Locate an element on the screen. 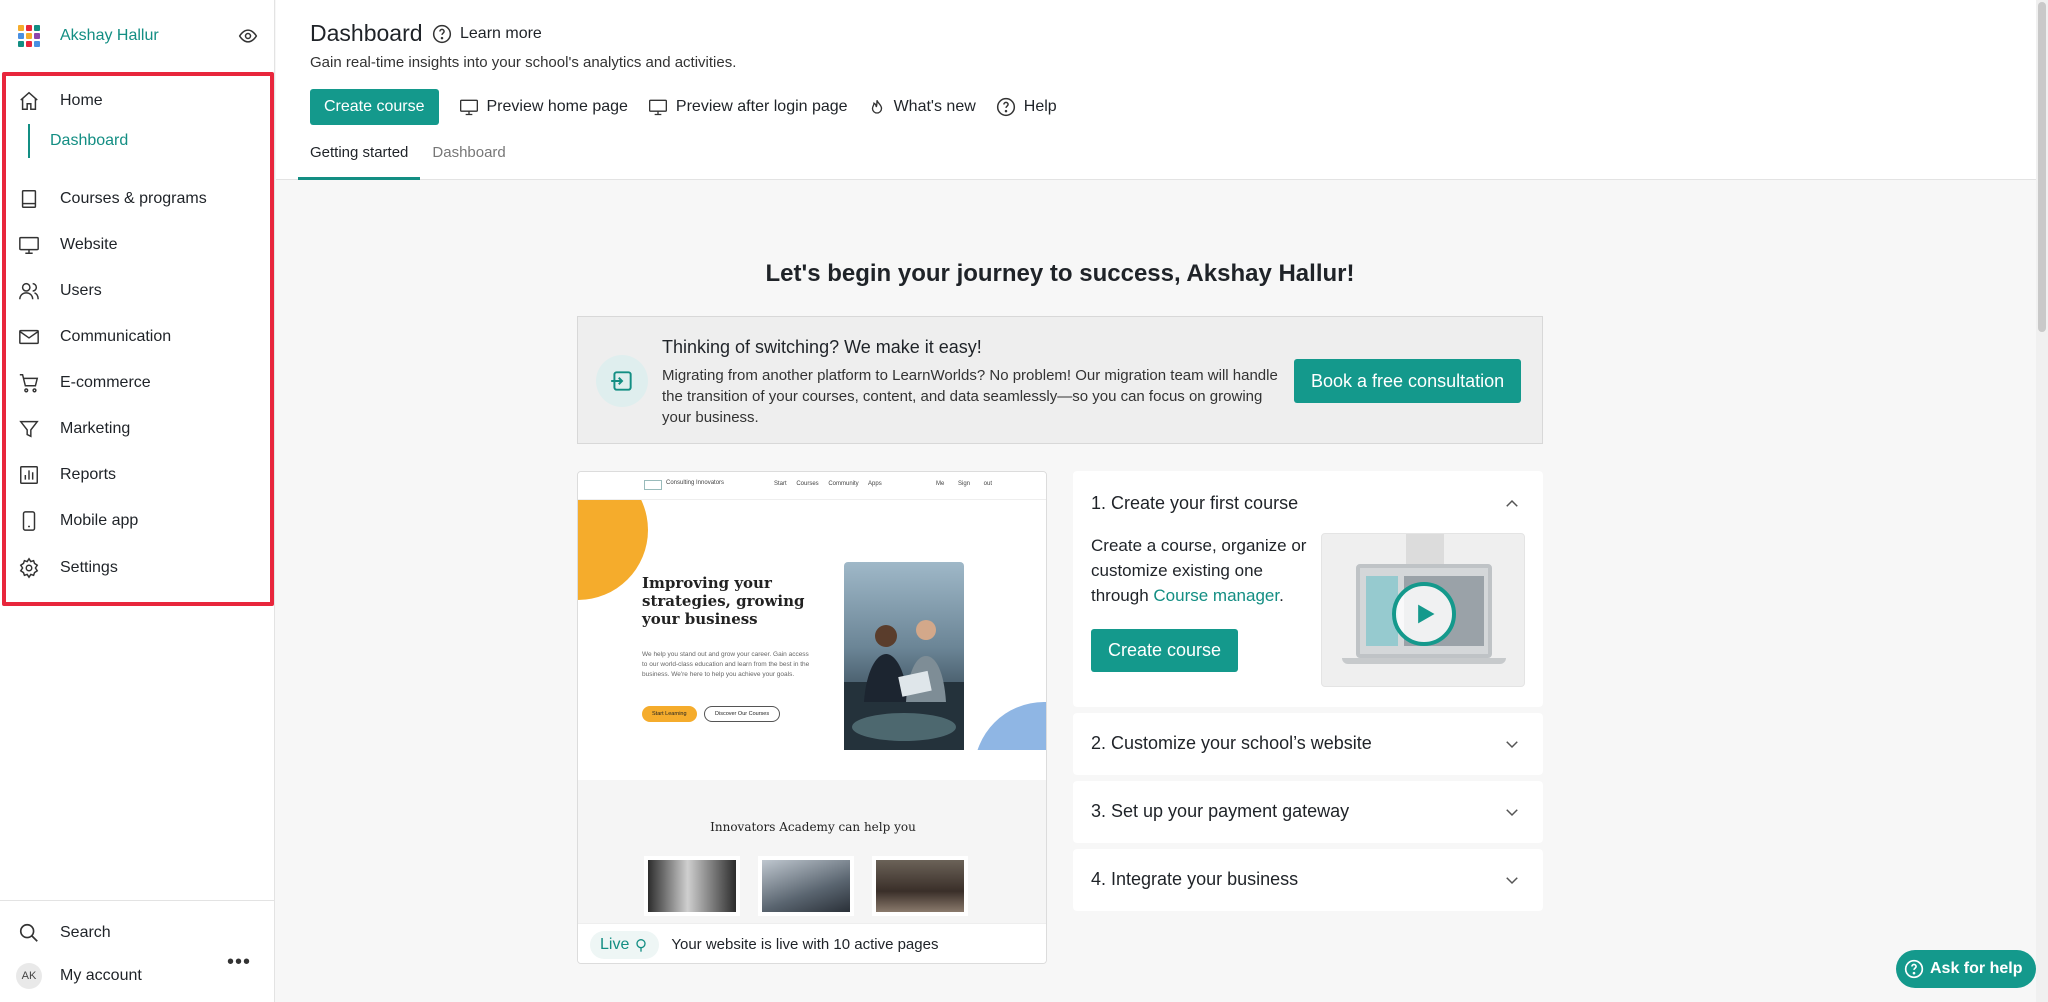 The height and width of the screenshot is (1002, 2048). location-pin-icon is located at coordinates (641, 945).